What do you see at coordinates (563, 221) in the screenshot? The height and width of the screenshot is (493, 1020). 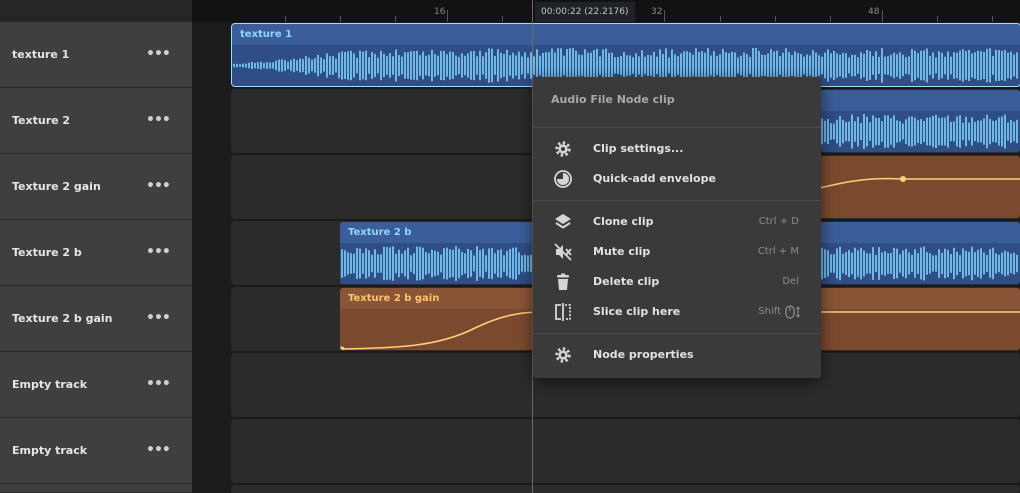 I see `layers-icon` at bounding box center [563, 221].